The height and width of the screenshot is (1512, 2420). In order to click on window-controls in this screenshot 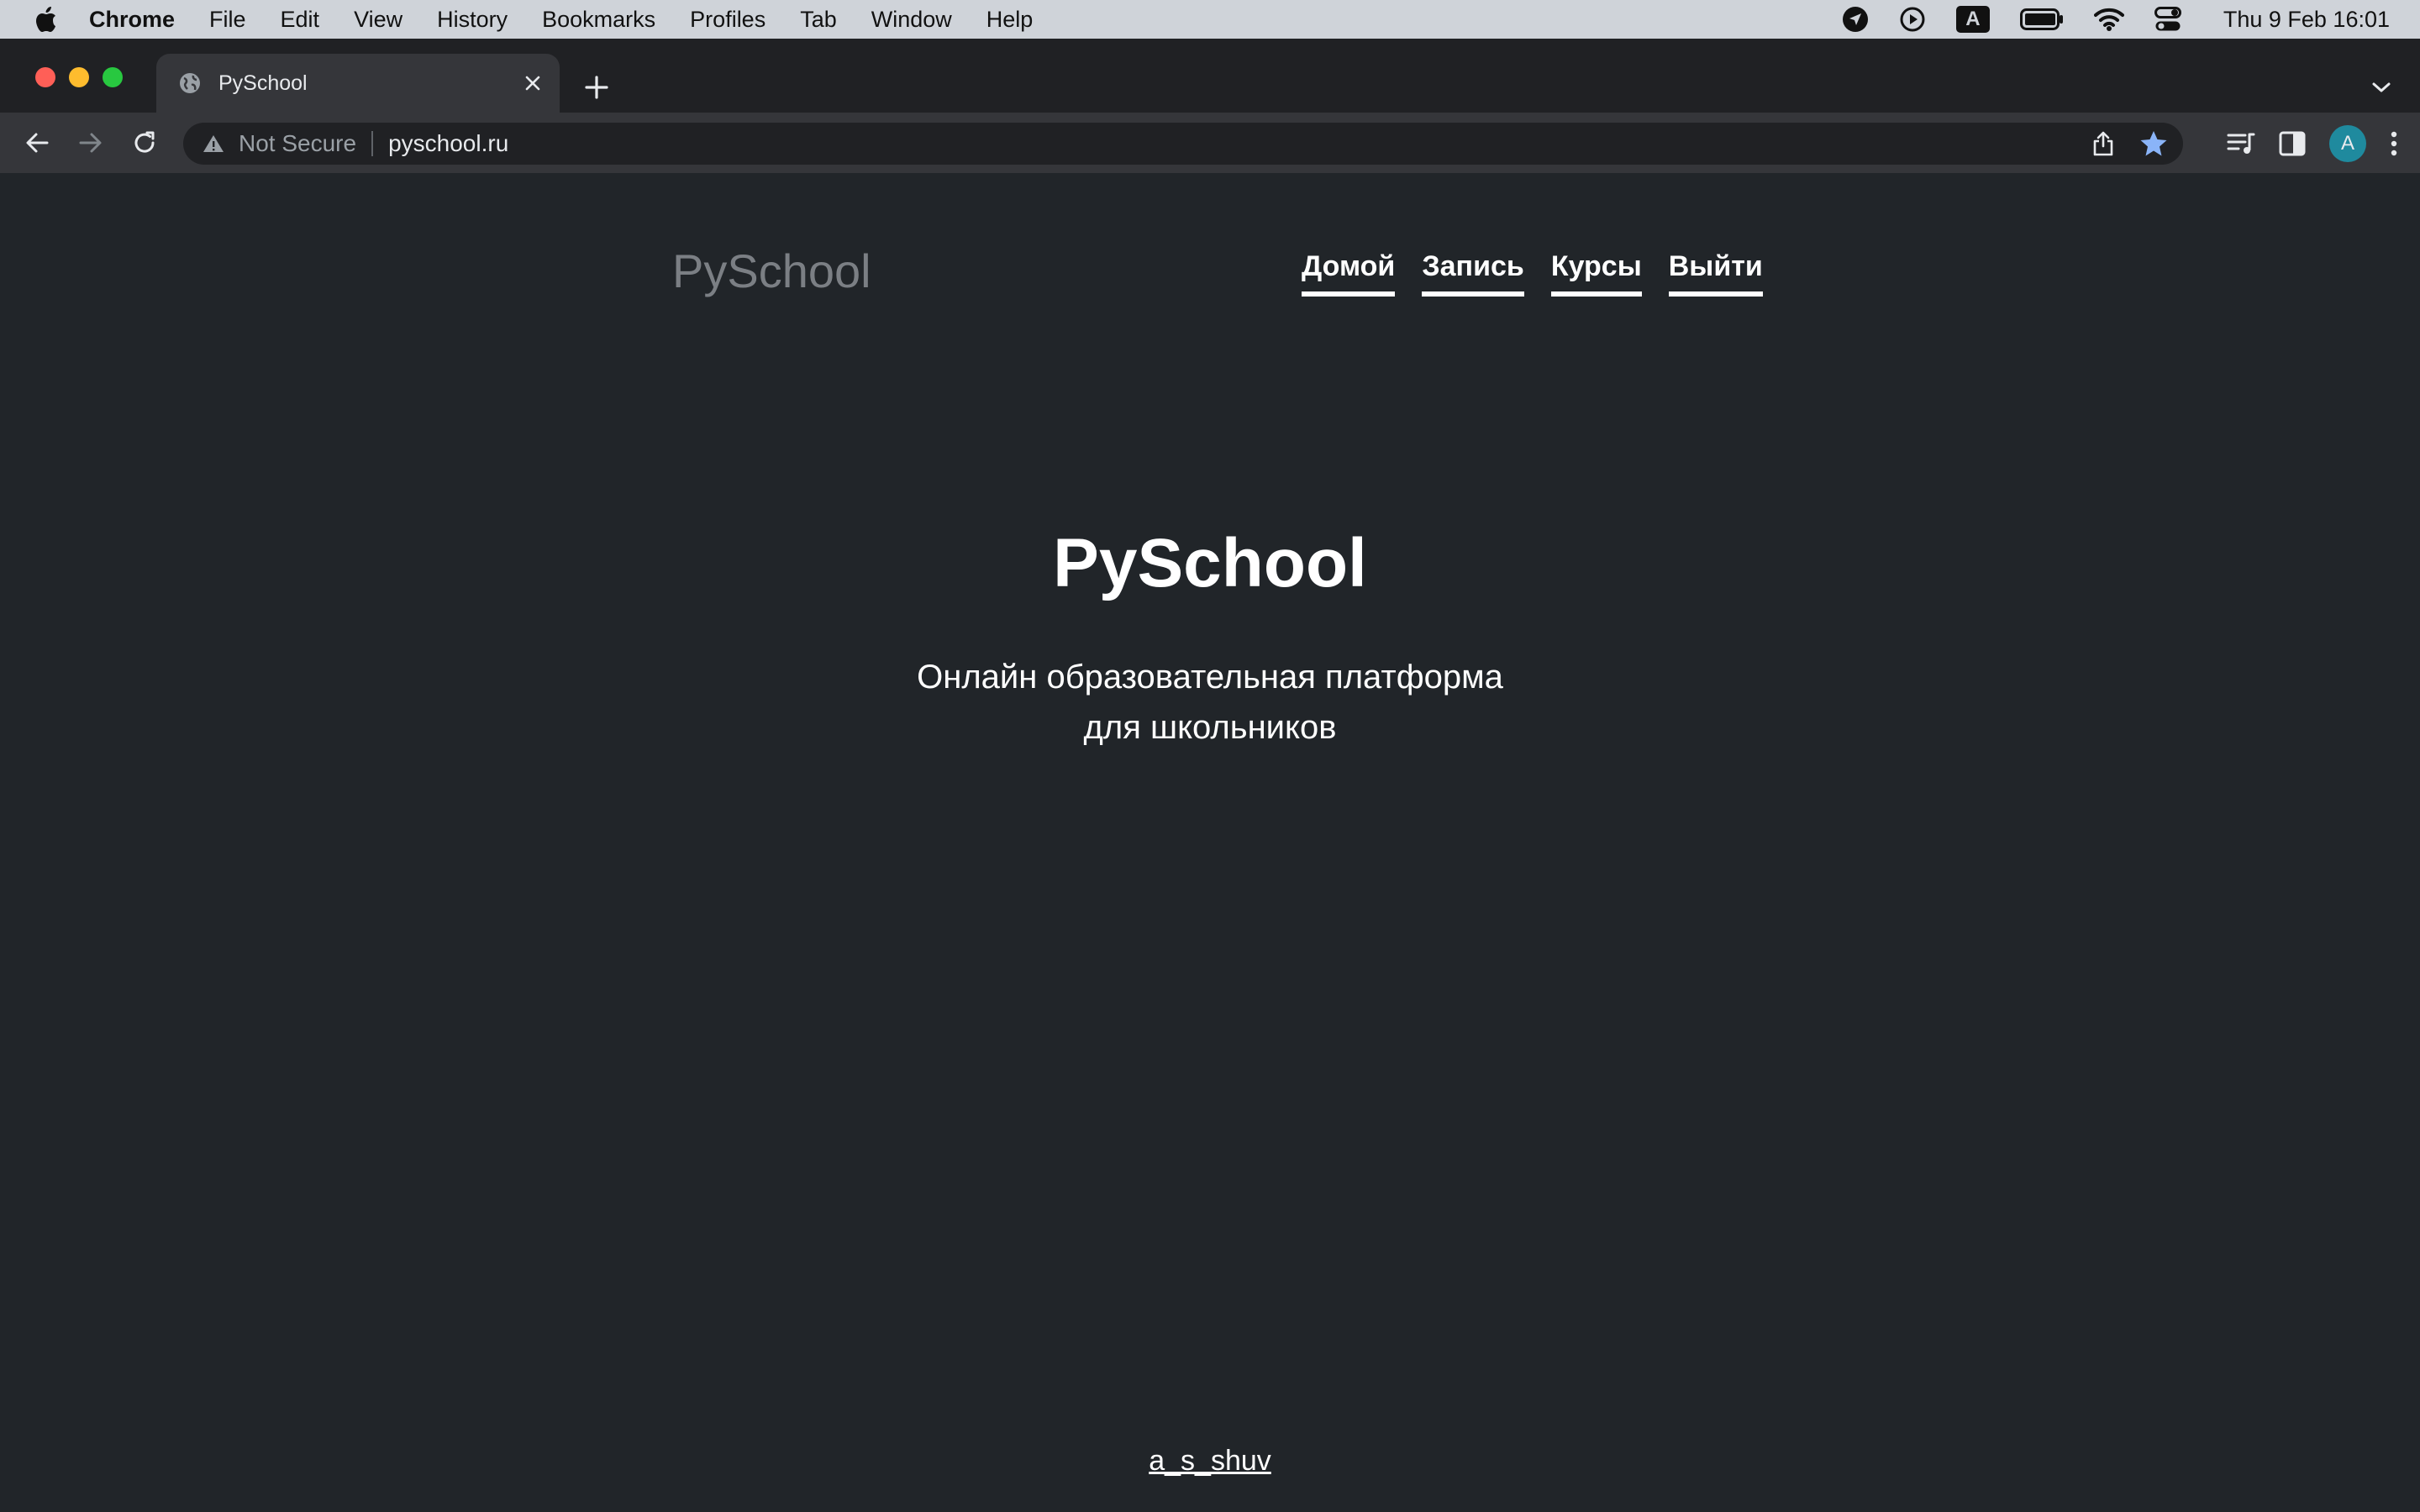, I will do `click(79, 77)`.